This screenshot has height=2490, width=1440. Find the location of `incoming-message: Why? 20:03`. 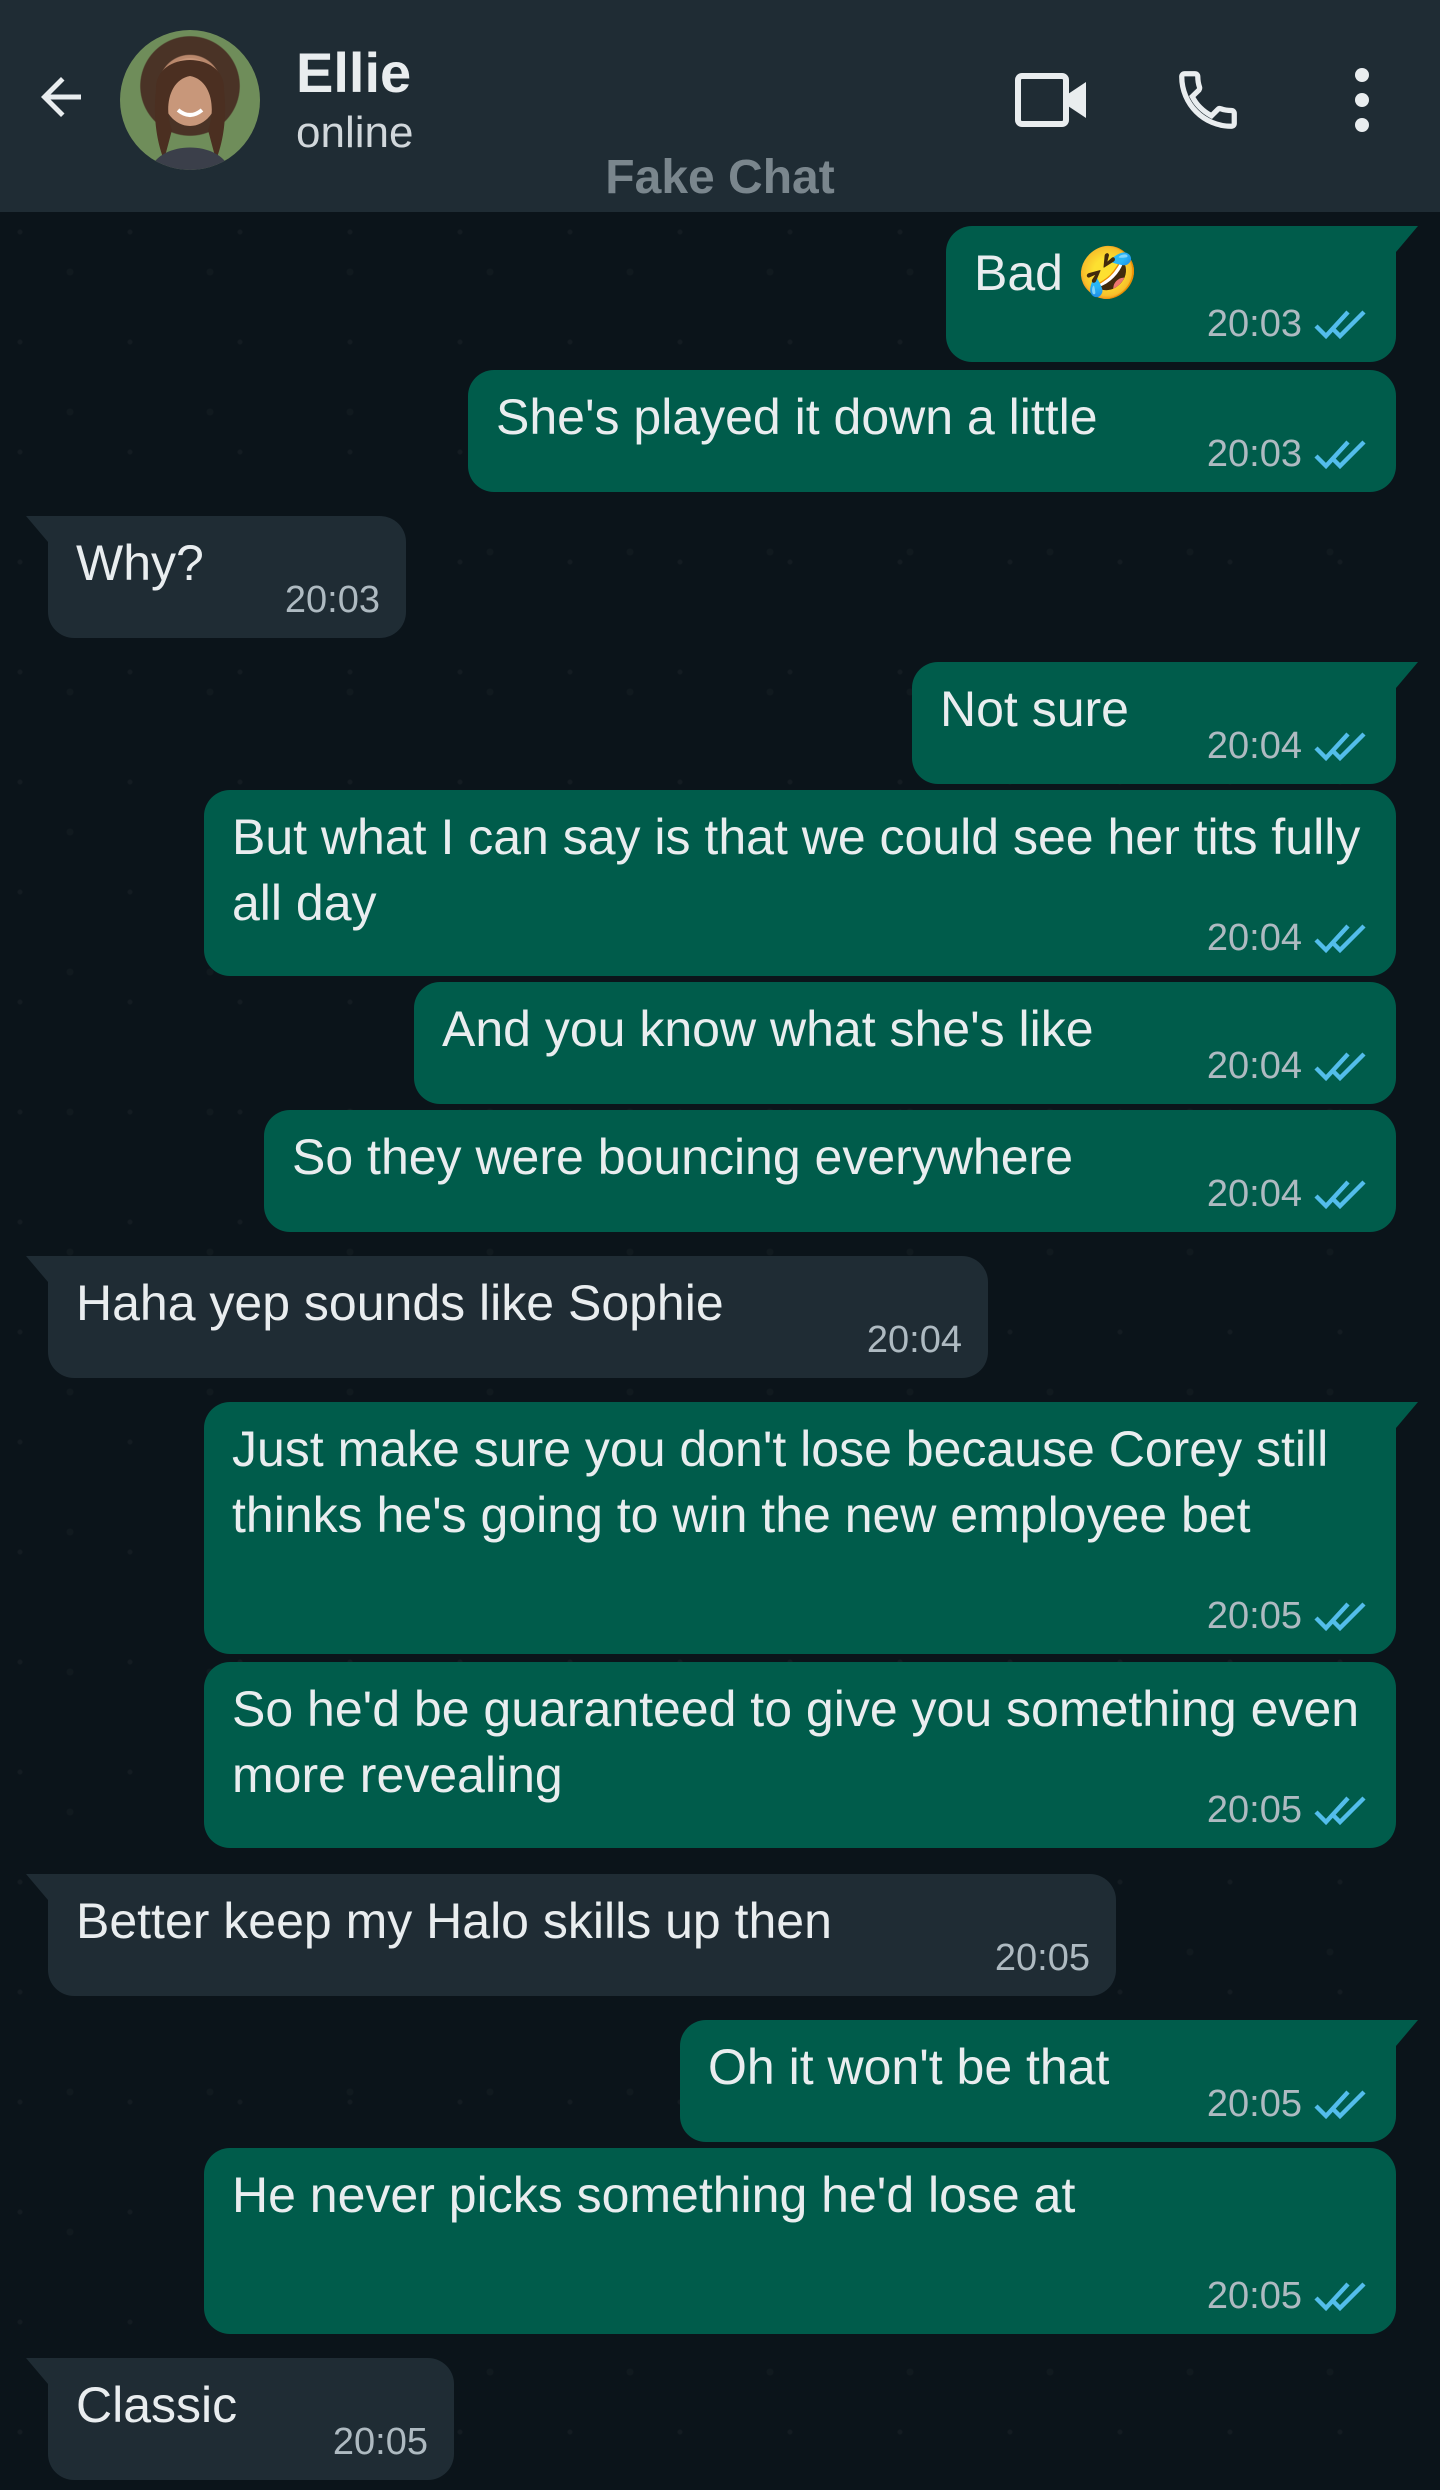

incoming-message: Why? 20:03 is located at coordinates (216, 577).